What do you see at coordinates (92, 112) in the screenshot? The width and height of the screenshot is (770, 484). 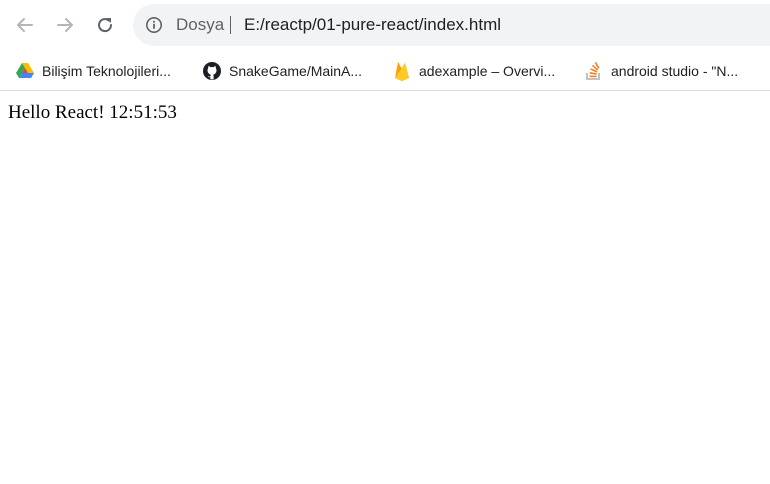 I see `page-content-text: Hello React! 12:51:53` at bounding box center [92, 112].